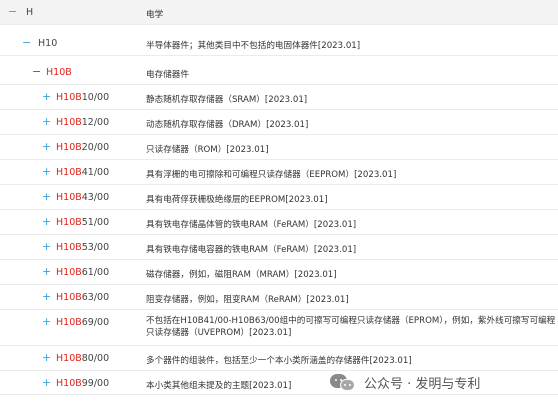  I want to click on tree-row-group: + H10B43/00 具有电荷俘获栅极绝缘层的EEPROM[2023.01], so click(279, 197).